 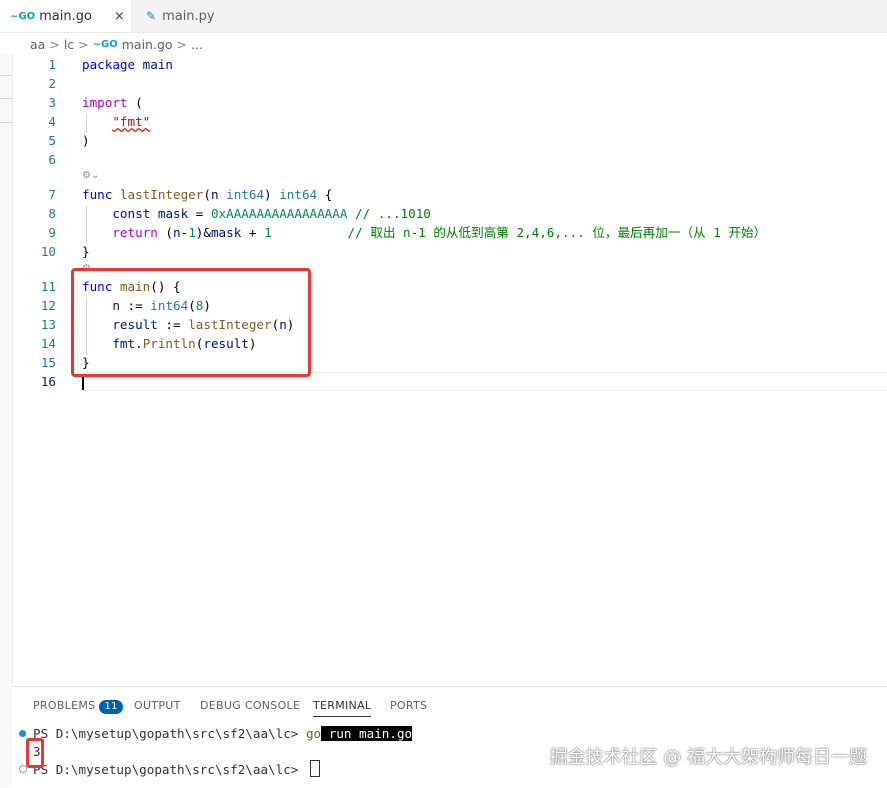 What do you see at coordinates (169, 733) in the screenshot?
I see `terminal-prompt: PS D:\mysetup\gopath\src\sf2\aa\lc>` at bounding box center [169, 733].